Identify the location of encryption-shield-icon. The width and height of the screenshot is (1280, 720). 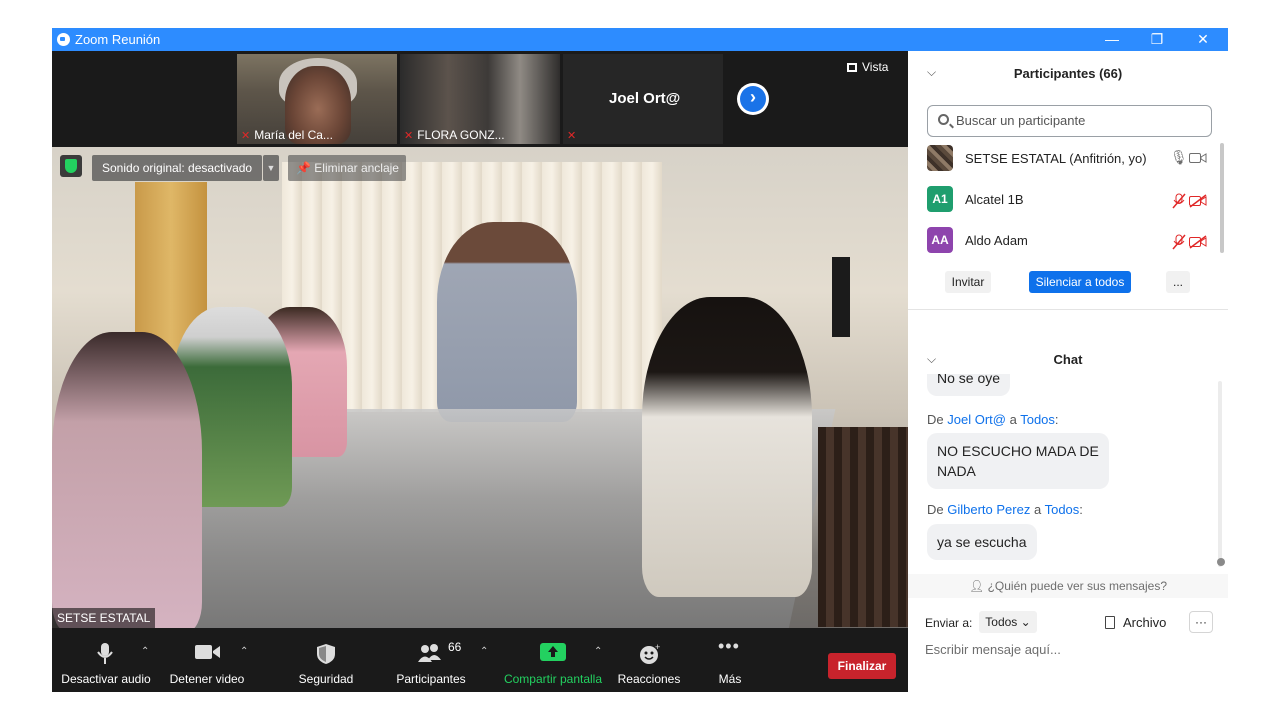
(71, 166).